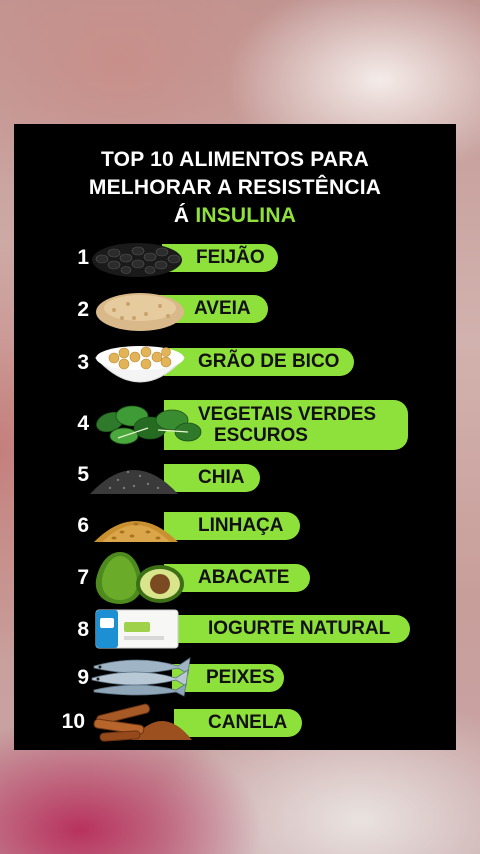 The height and width of the screenshot is (854, 480). Describe the element at coordinates (235, 312) in the screenshot. I see `list-item: AVEIA 2` at that location.